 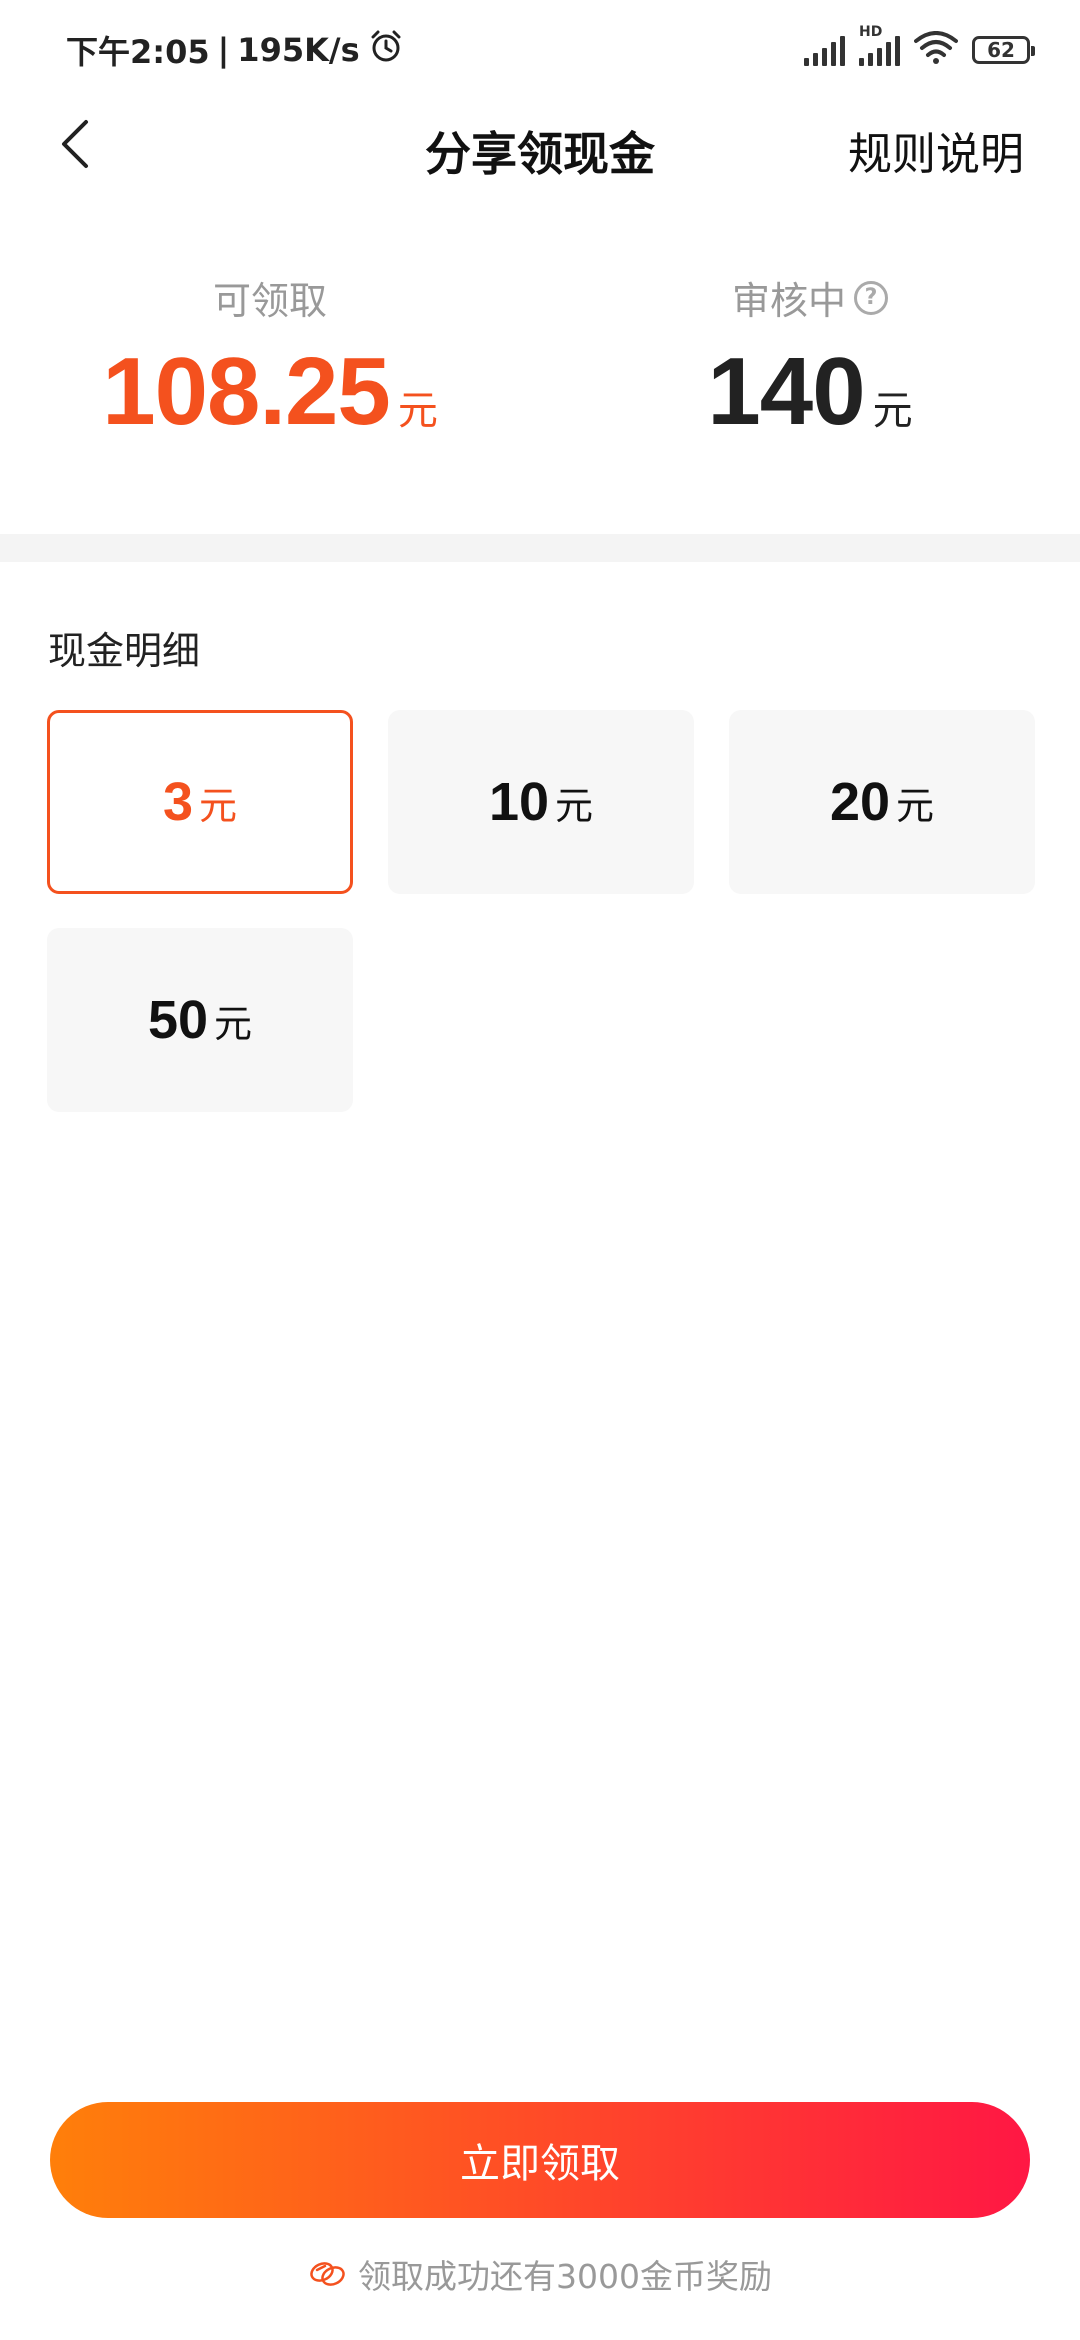 I want to click on footer-note: 领取成功还有3000金币奖励, so click(x=540, y=2274).